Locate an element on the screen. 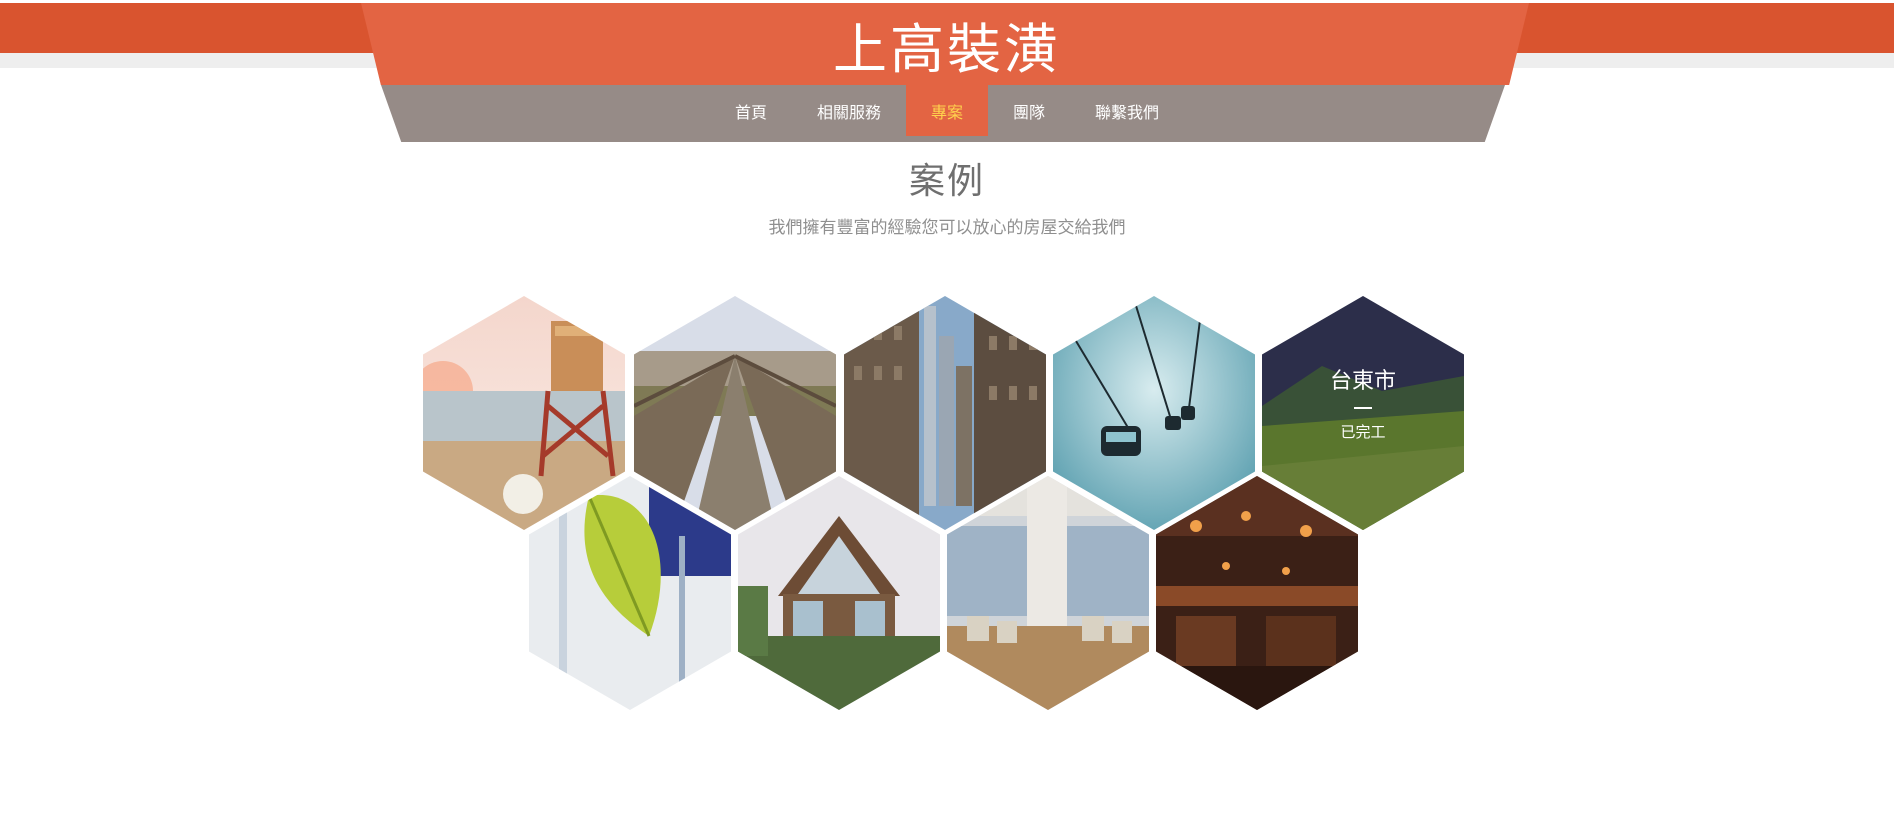 The width and height of the screenshot is (1894, 832). nav-item-team: 團隊 is located at coordinates (1029, 110).